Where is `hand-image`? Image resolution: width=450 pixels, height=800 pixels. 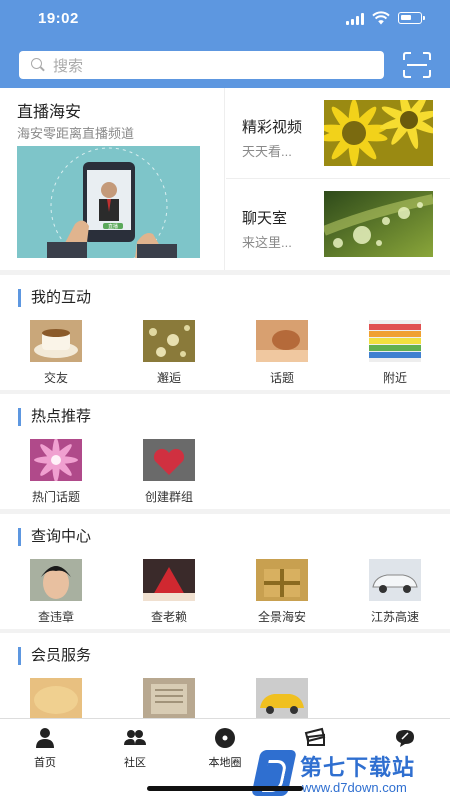
hand-image is located at coordinates (282, 341).